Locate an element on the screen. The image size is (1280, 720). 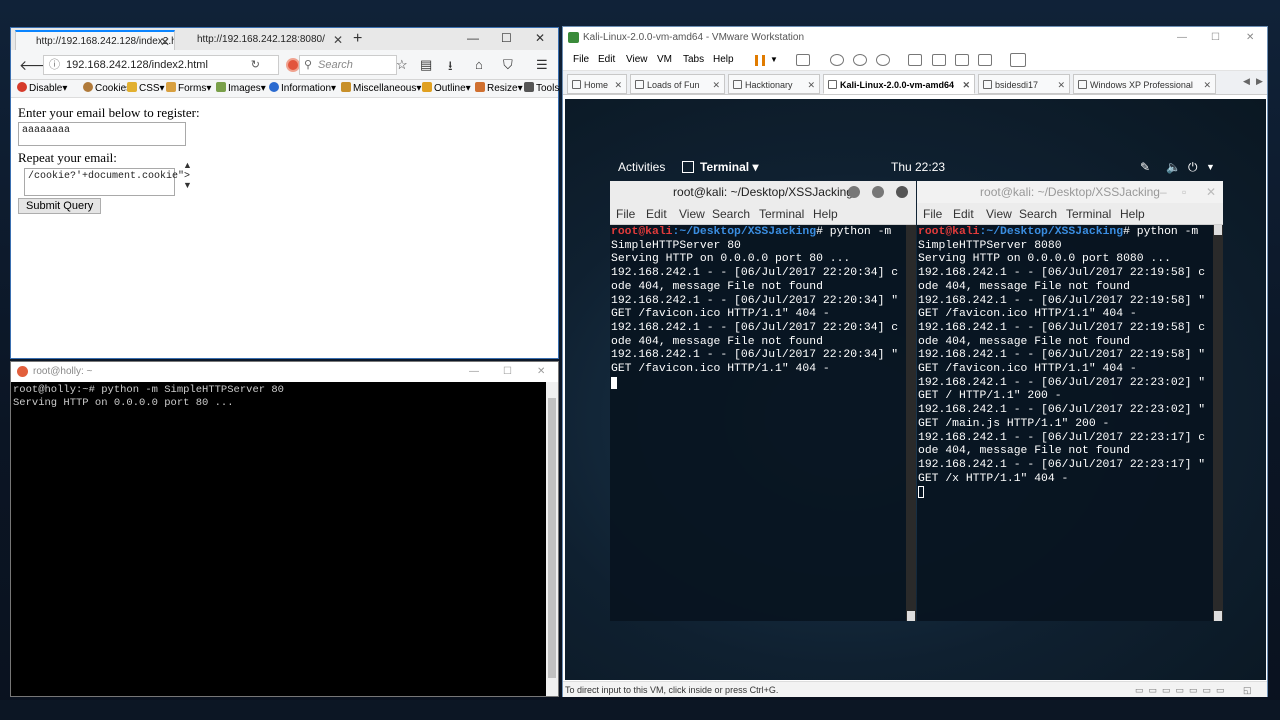
pen-icon: ✎ is located at coordinates (1145, 167).